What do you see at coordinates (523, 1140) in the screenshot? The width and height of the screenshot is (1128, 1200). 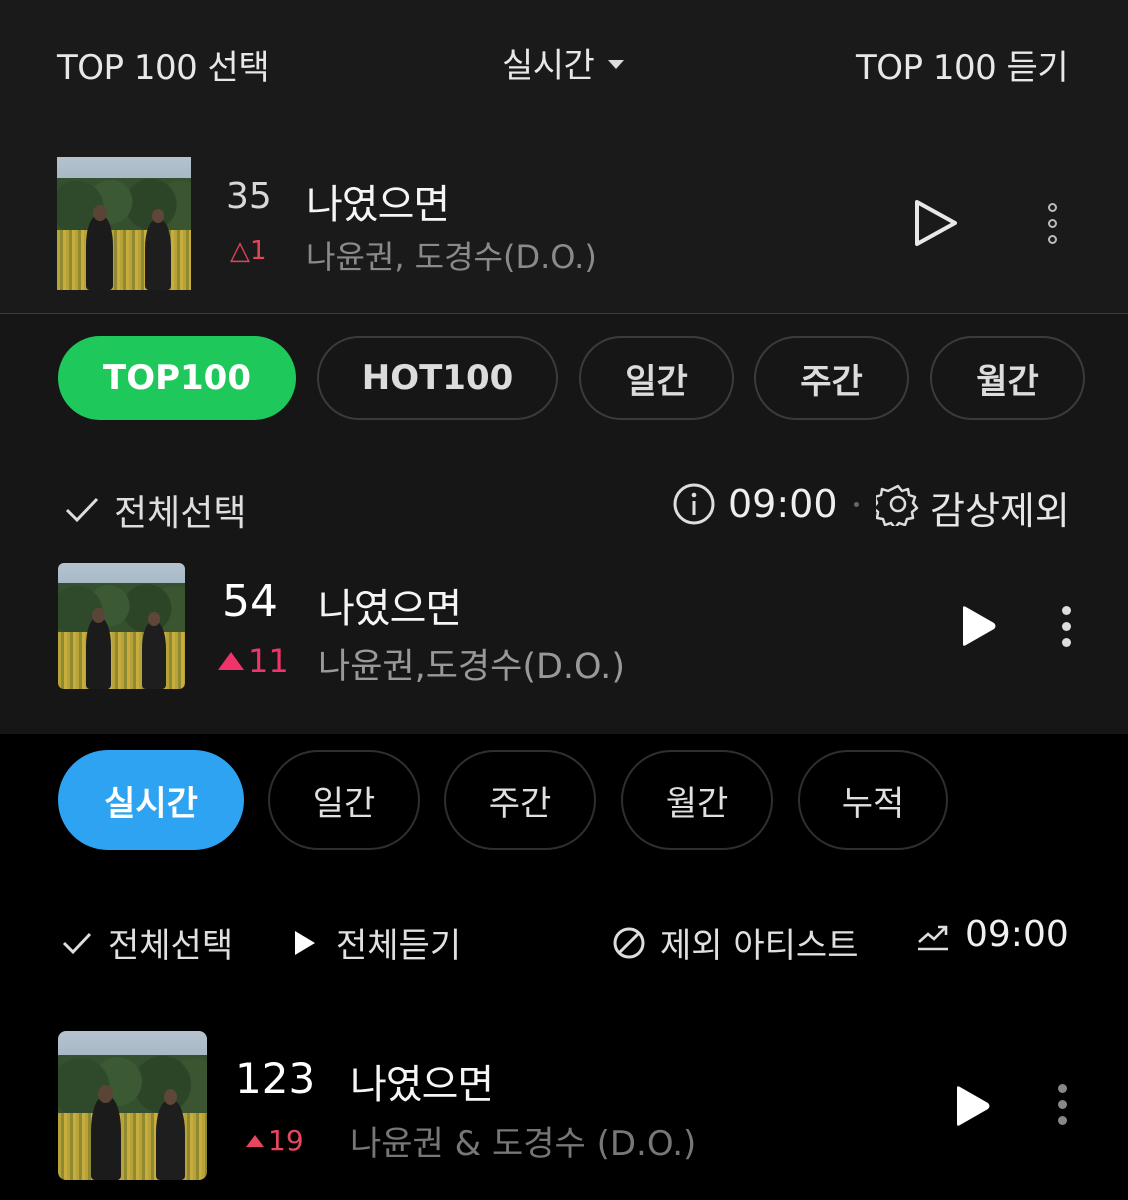 I see `song-artist: 나윤권 & 도경수 (D.O.)` at bounding box center [523, 1140].